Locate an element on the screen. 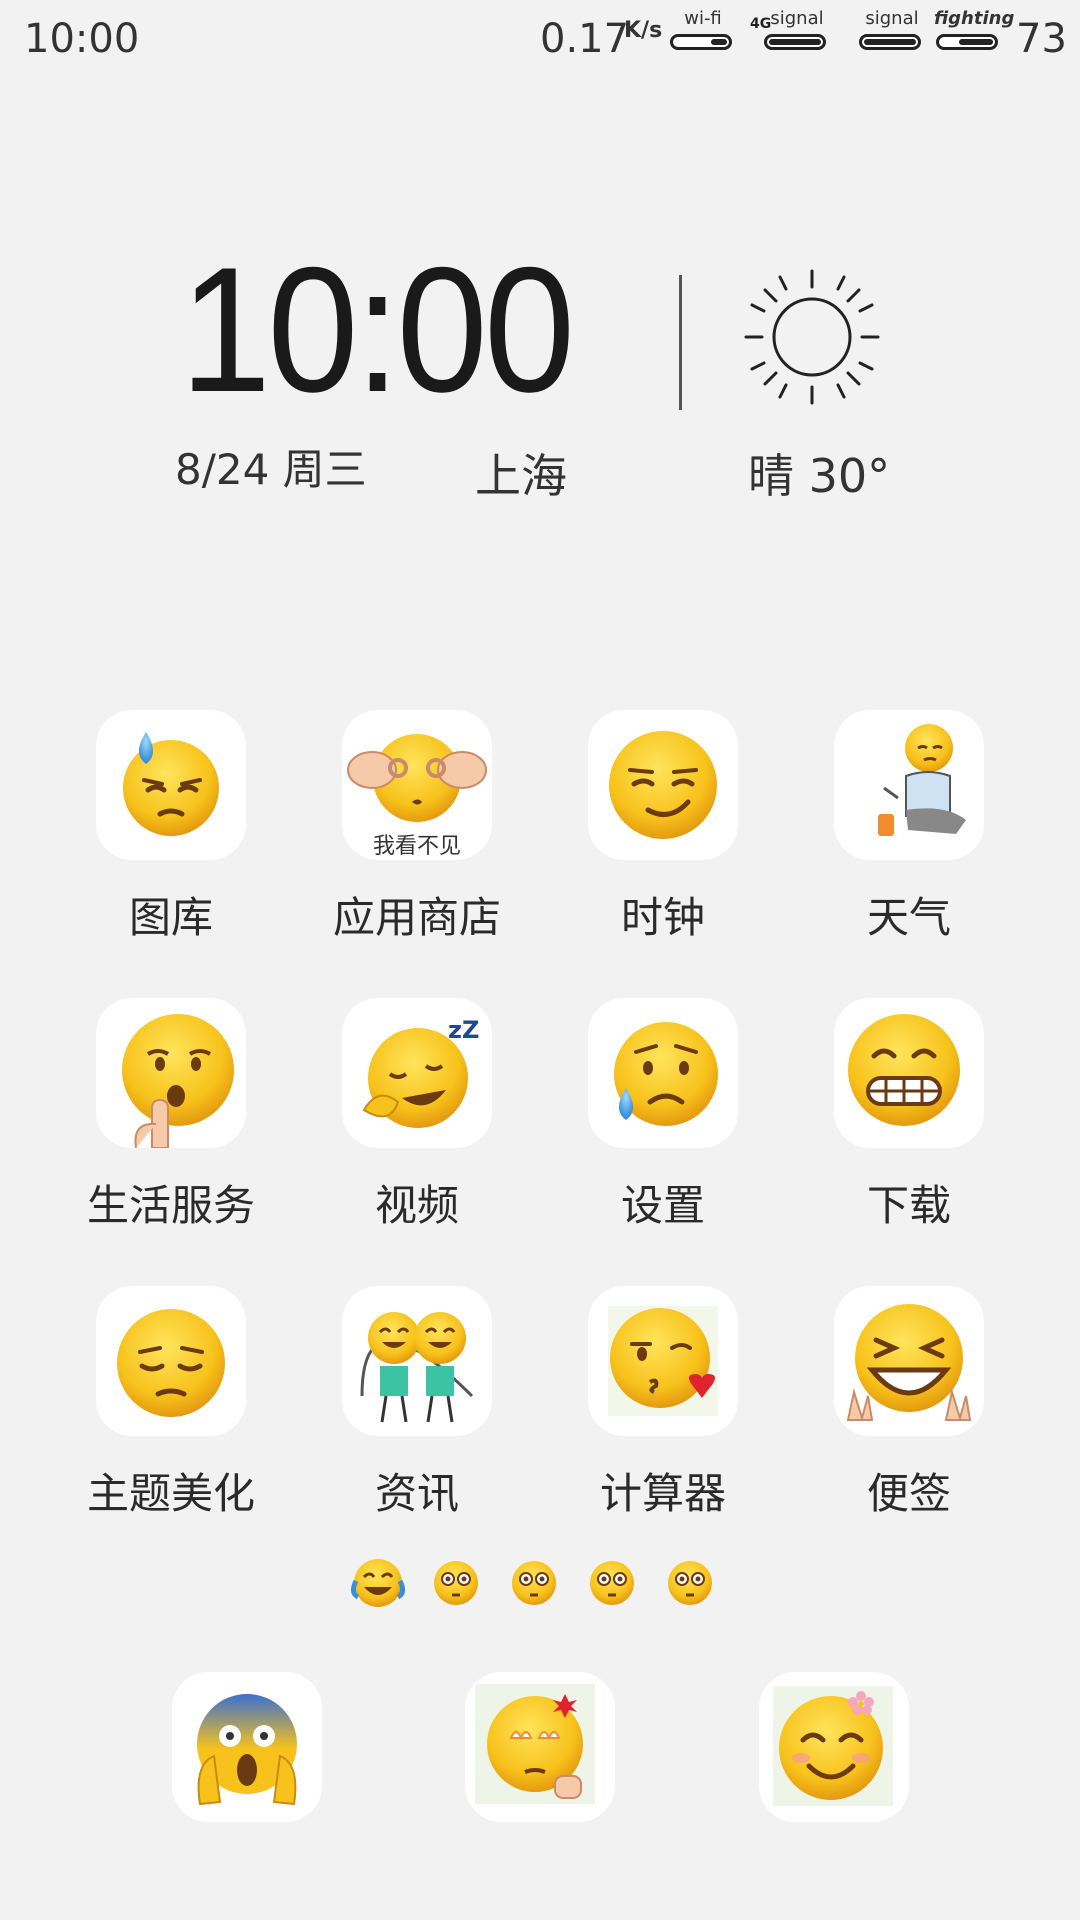 The image size is (1080, 1920). shush-face-icon is located at coordinates (171, 1073).